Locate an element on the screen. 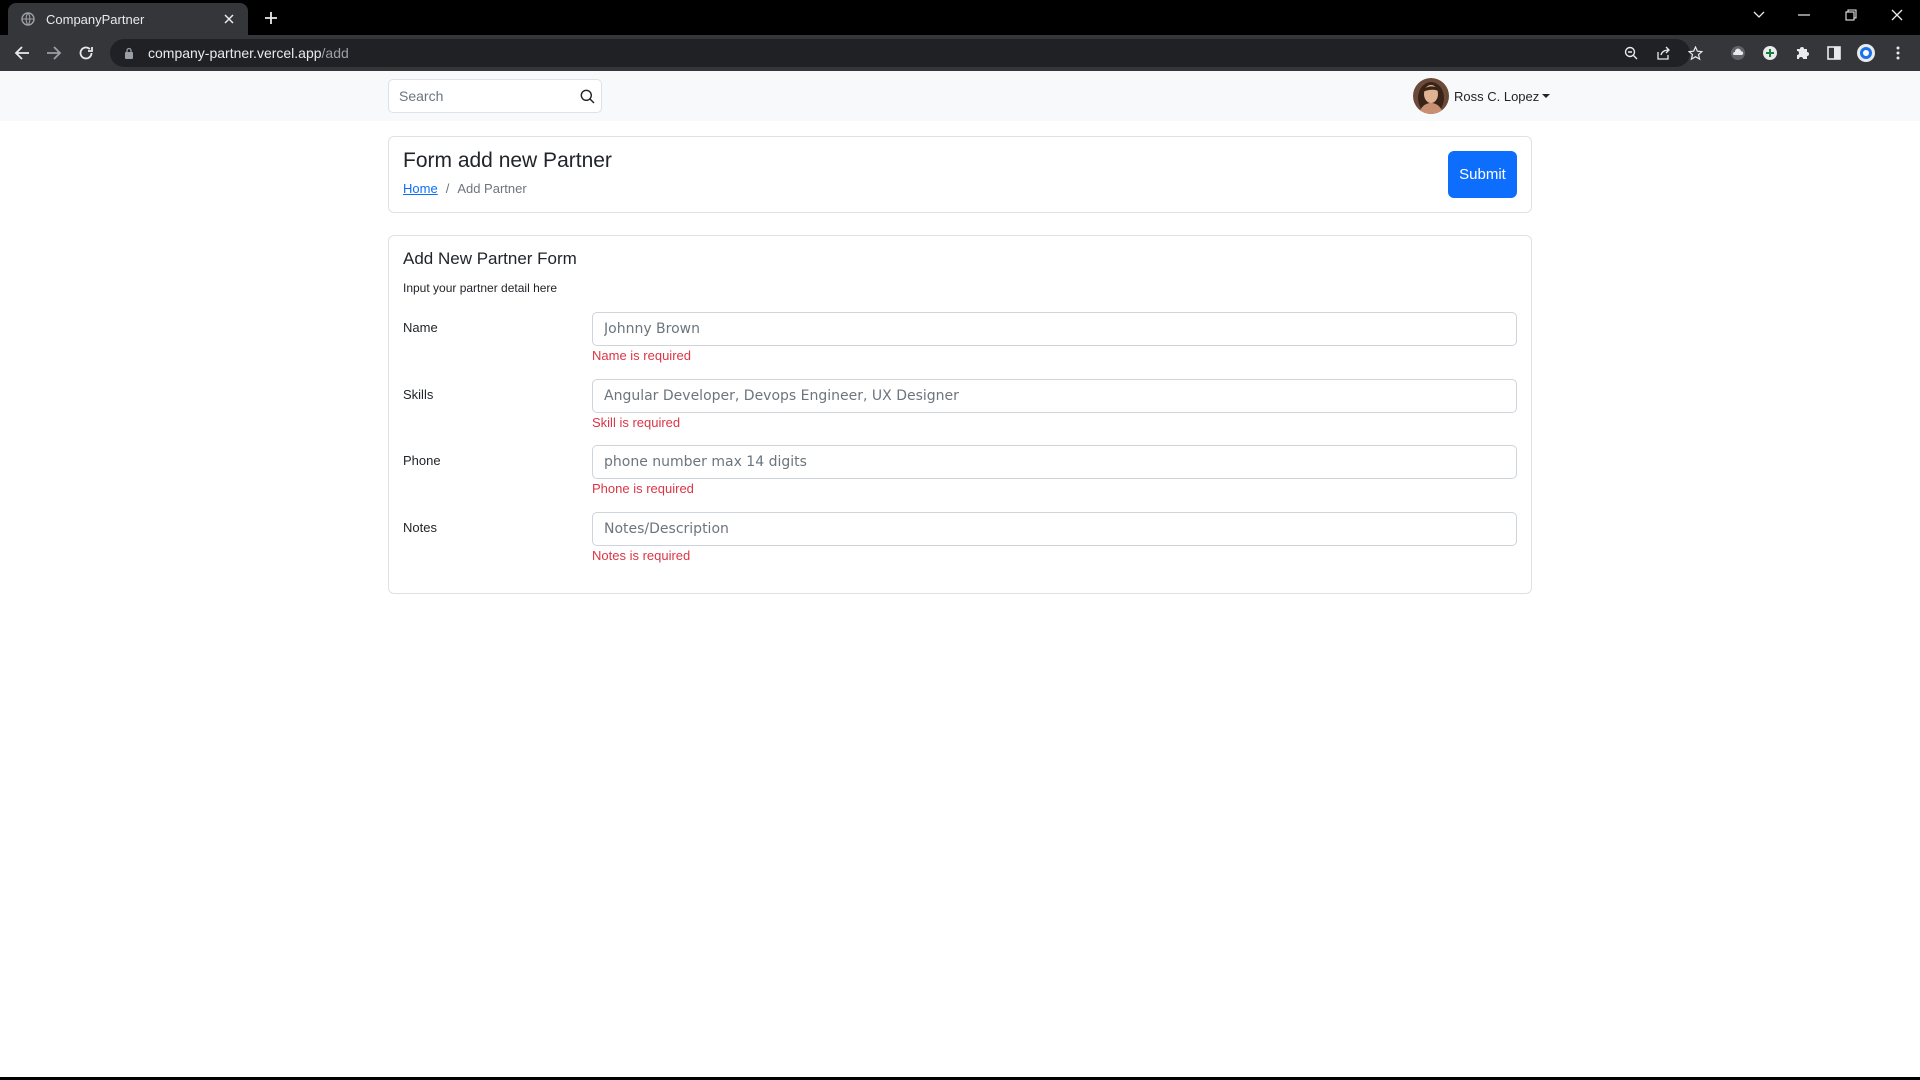 Image resolution: width=1920 pixels, height=1080 pixels. side-panel-icon is located at coordinates (1834, 53).